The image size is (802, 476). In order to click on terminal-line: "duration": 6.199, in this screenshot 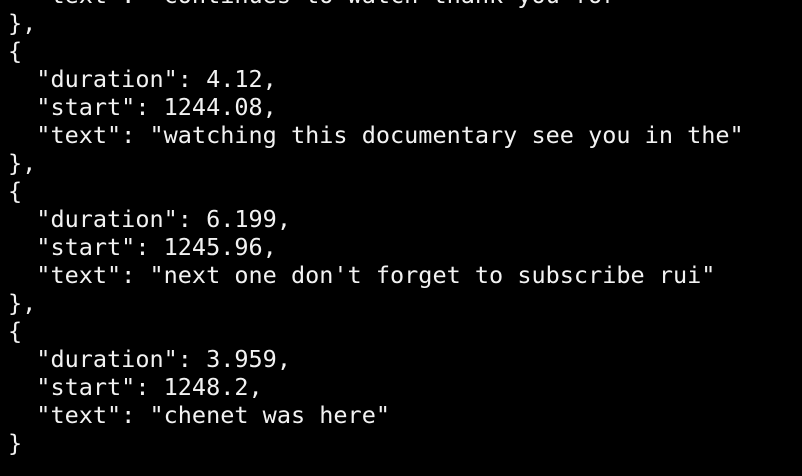, I will do `click(149, 219)`.